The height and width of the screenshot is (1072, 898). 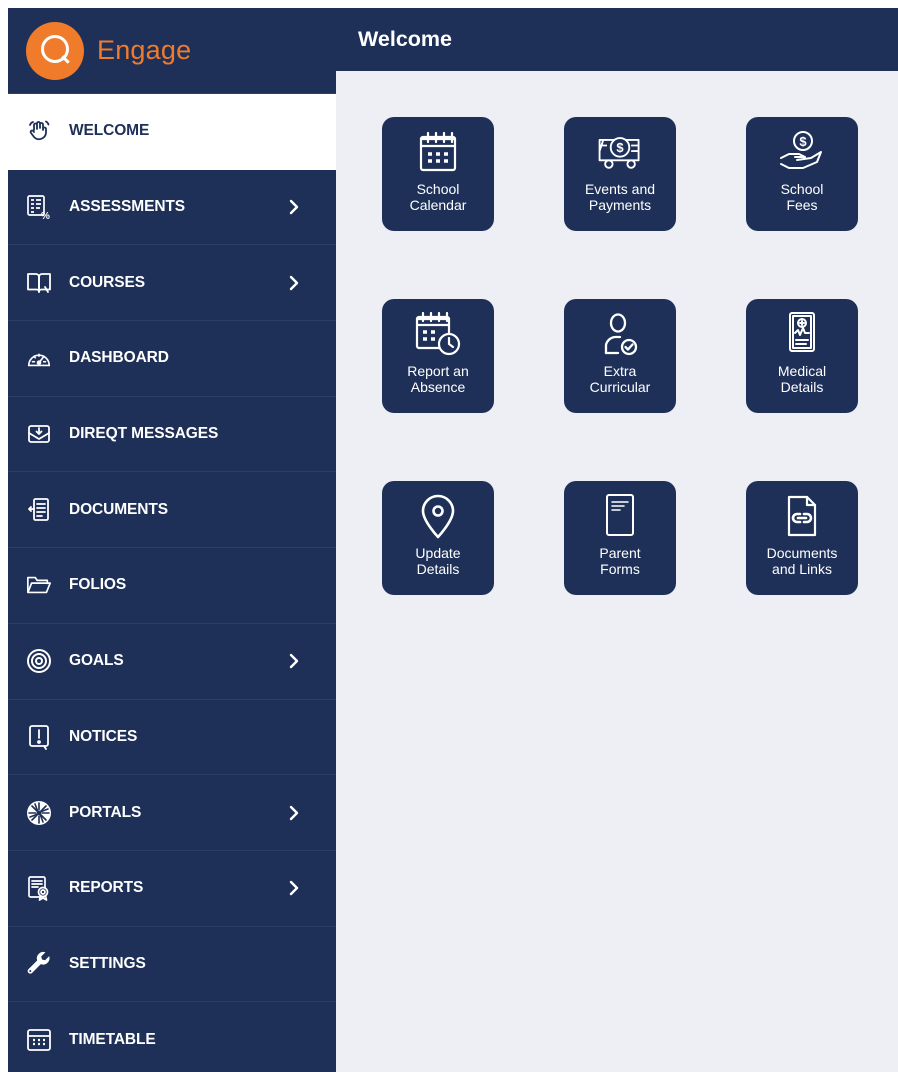 I want to click on tile-report-an-absence: Report an Absence, so click(x=438, y=356).